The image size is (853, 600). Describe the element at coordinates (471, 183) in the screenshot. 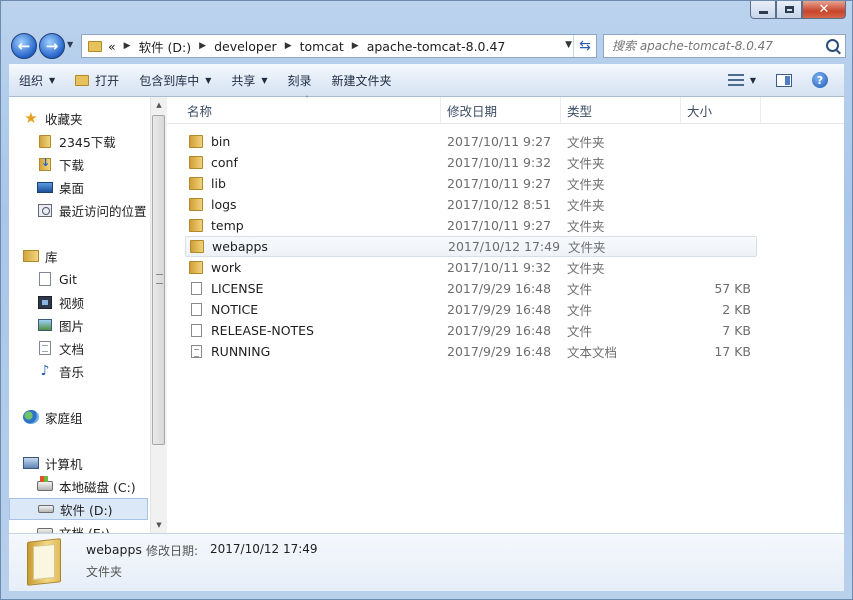

I see `table-row: lib 2017/10/11 9:27 文件夹` at that location.